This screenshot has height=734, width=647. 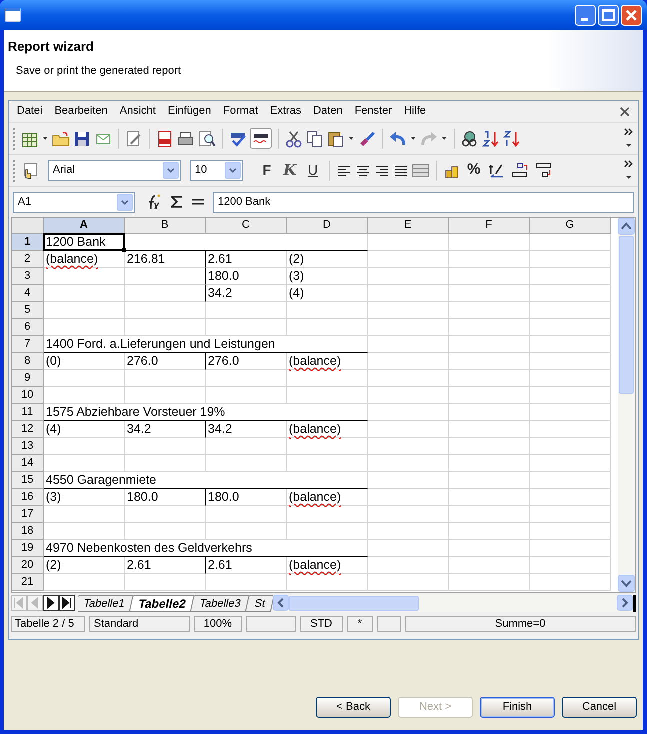 I want to click on row-header: 17, so click(x=28, y=514).